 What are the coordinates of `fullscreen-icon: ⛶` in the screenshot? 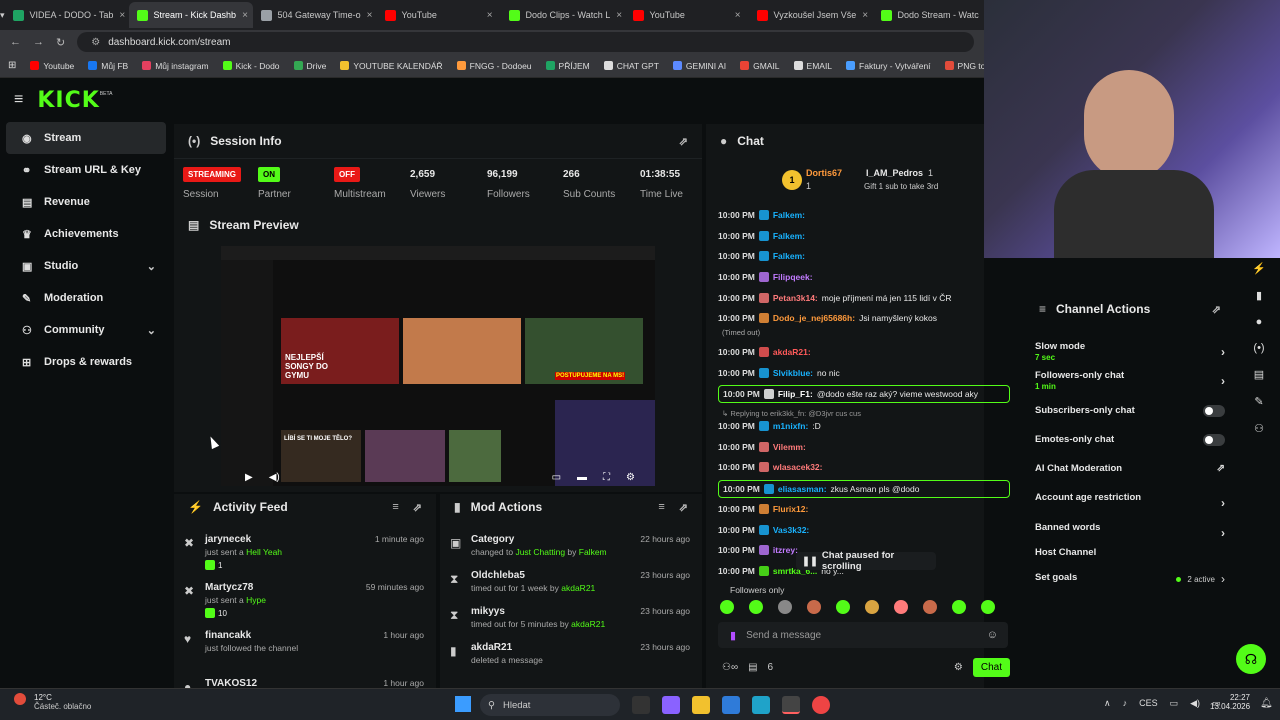 It's located at (606, 477).